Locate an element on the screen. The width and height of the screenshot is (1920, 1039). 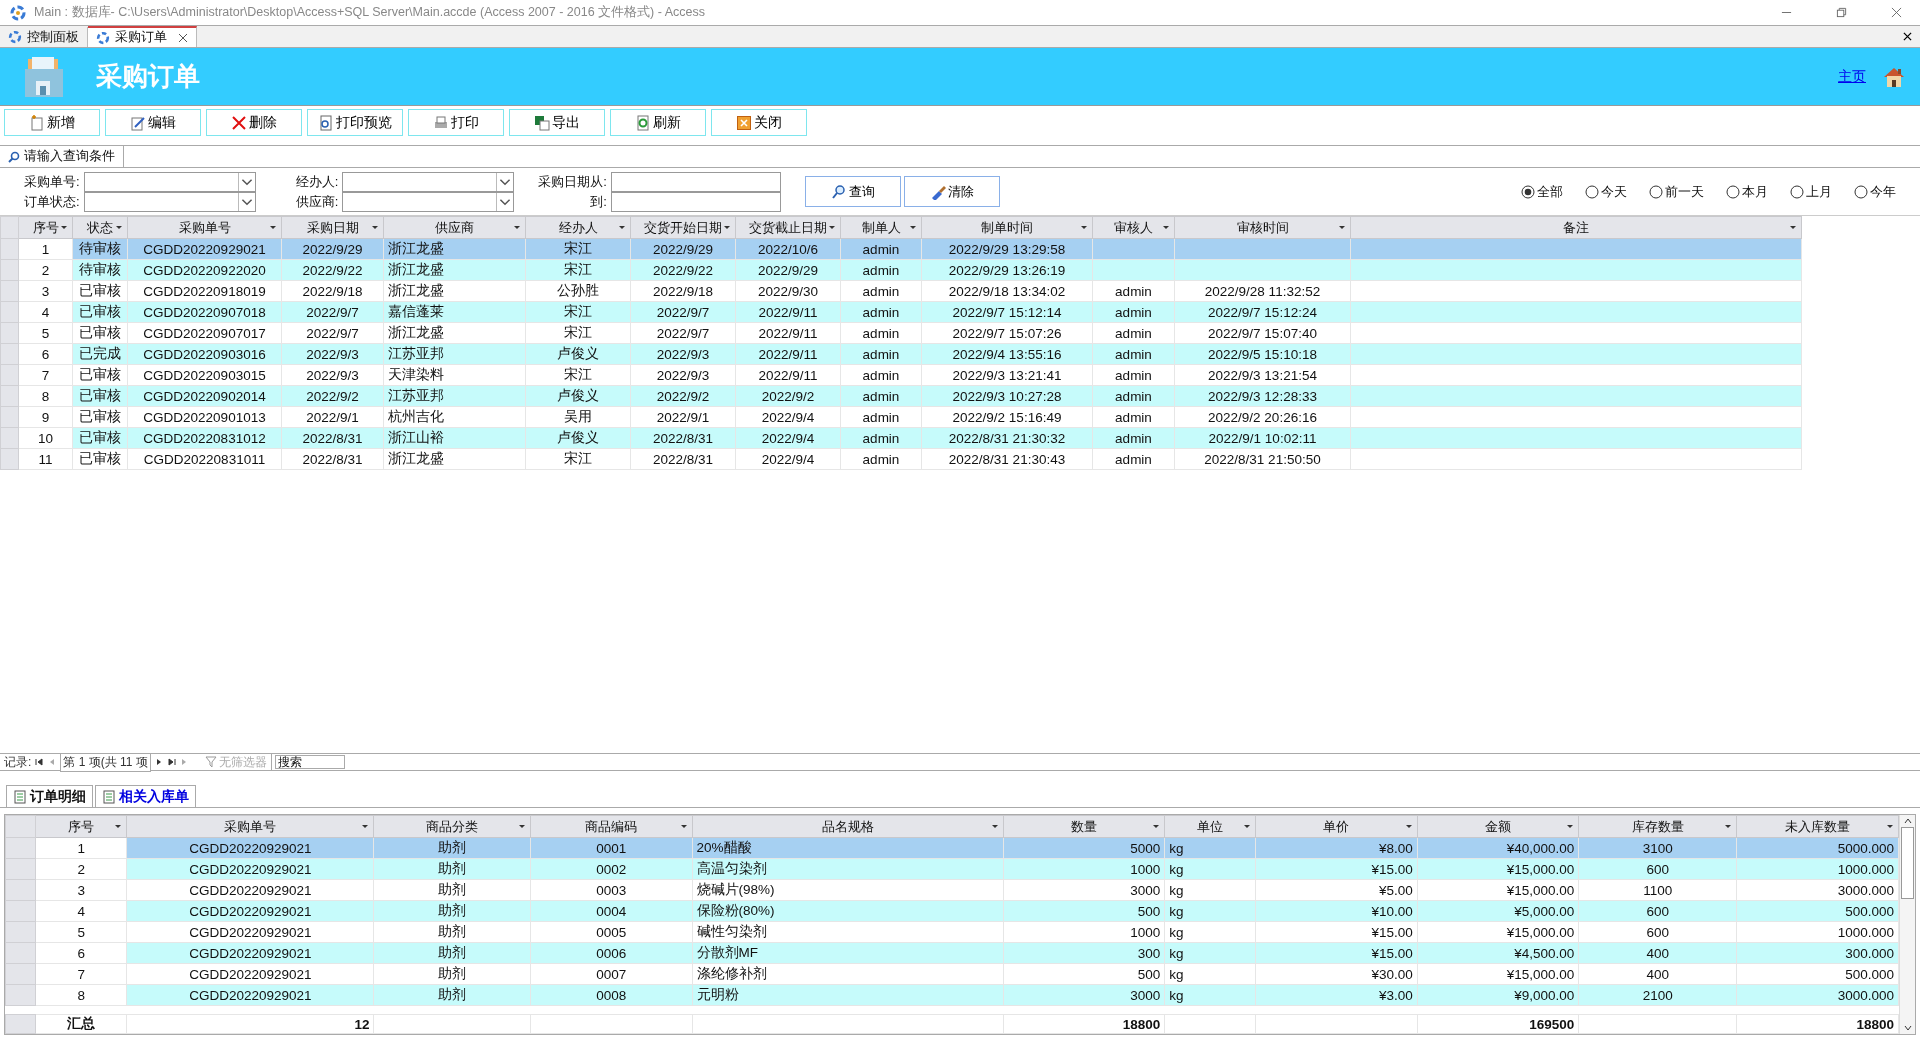
toolbar-button: 关闭 is located at coordinates (759, 122).